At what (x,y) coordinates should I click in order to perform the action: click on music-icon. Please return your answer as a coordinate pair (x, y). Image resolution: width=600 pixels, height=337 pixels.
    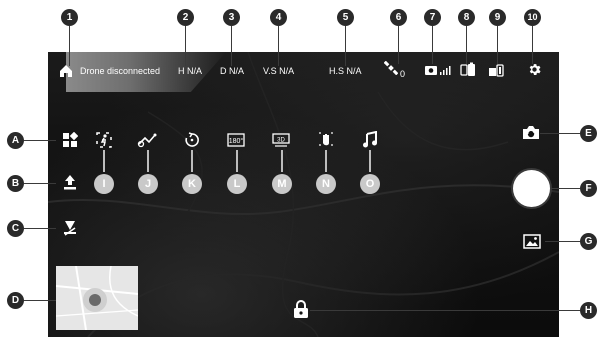
    Looking at the image, I should click on (370, 139).